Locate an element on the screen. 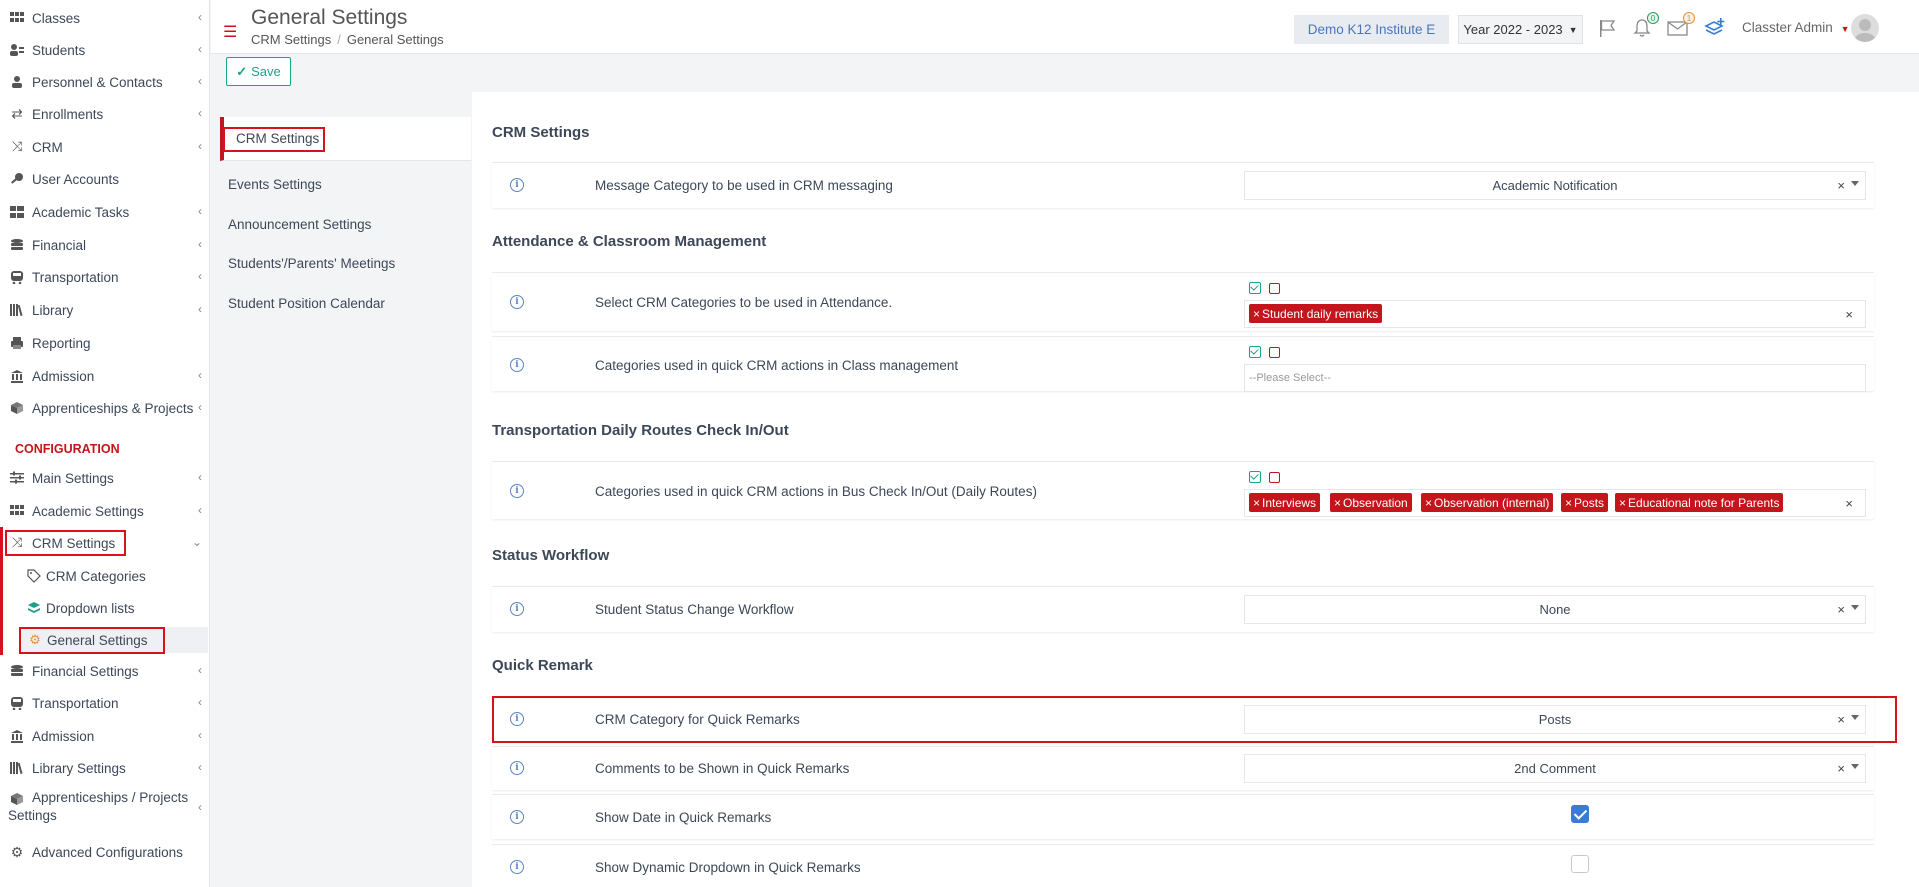 This screenshot has height=887, width=1919. sidebar-item-library-settings: Library Settings ‹ is located at coordinates (105, 768).